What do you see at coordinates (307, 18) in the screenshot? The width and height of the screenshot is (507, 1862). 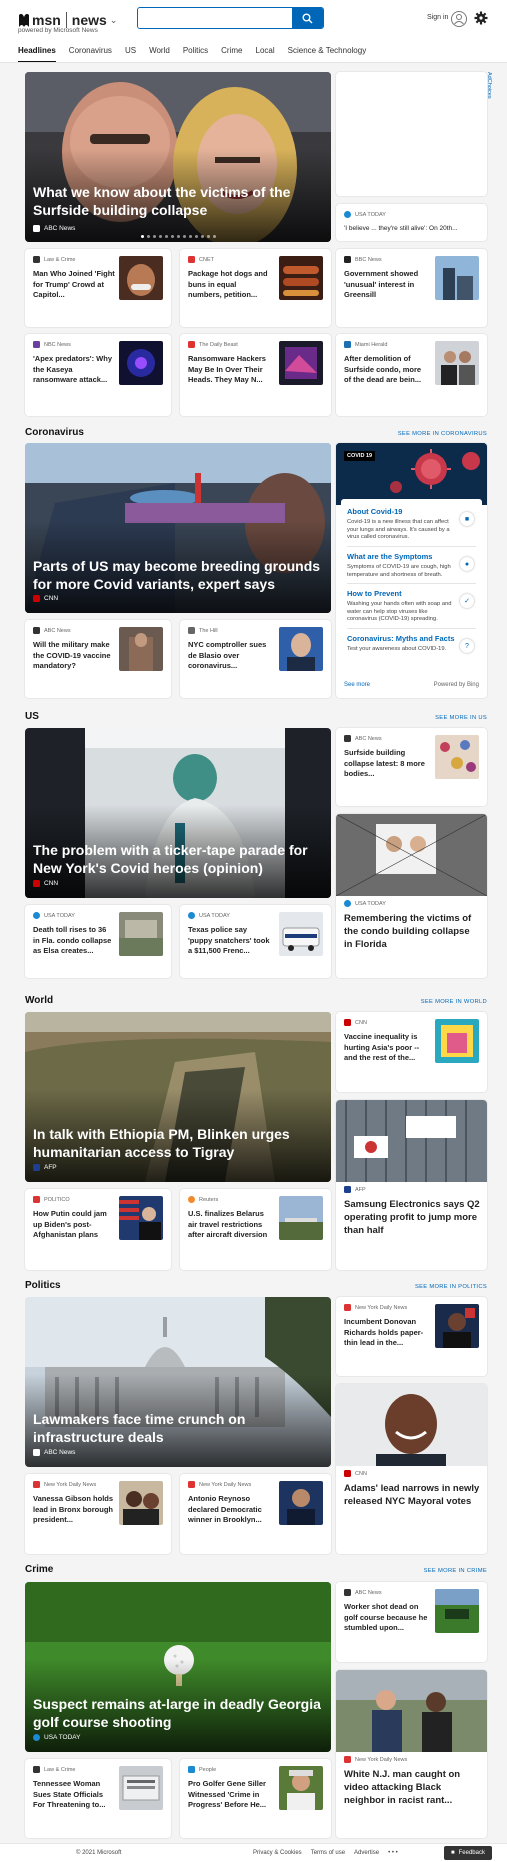 I see `search-button` at bounding box center [307, 18].